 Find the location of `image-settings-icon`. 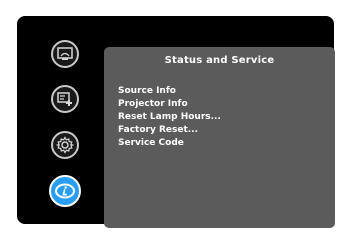

image-settings-icon is located at coordinates (65, 54).